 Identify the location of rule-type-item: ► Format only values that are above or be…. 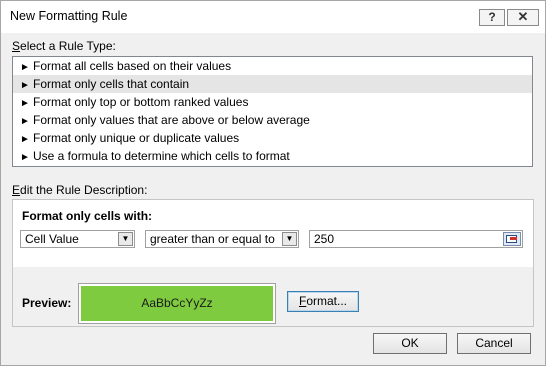
(272, 120).